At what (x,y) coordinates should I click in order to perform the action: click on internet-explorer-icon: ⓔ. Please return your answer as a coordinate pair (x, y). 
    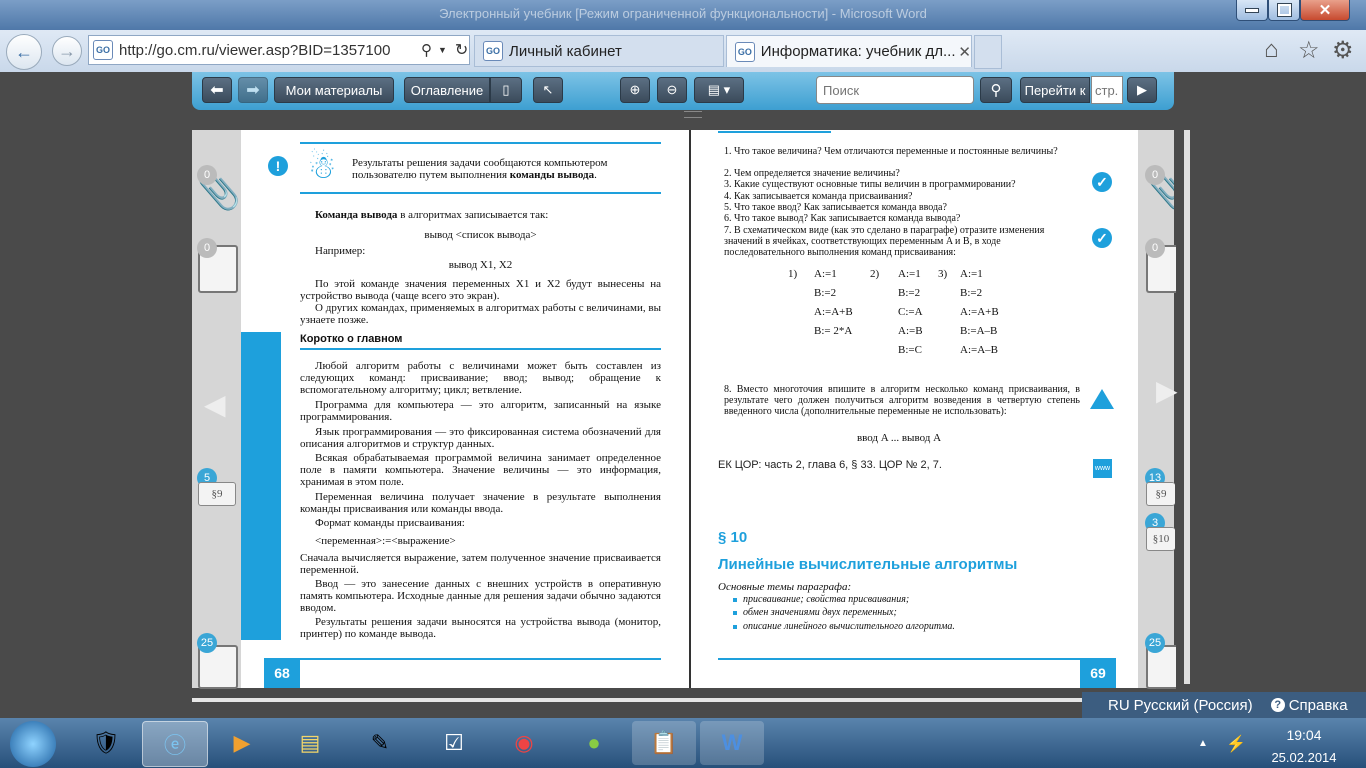
    Looking at the image, I should click on (175, 744).